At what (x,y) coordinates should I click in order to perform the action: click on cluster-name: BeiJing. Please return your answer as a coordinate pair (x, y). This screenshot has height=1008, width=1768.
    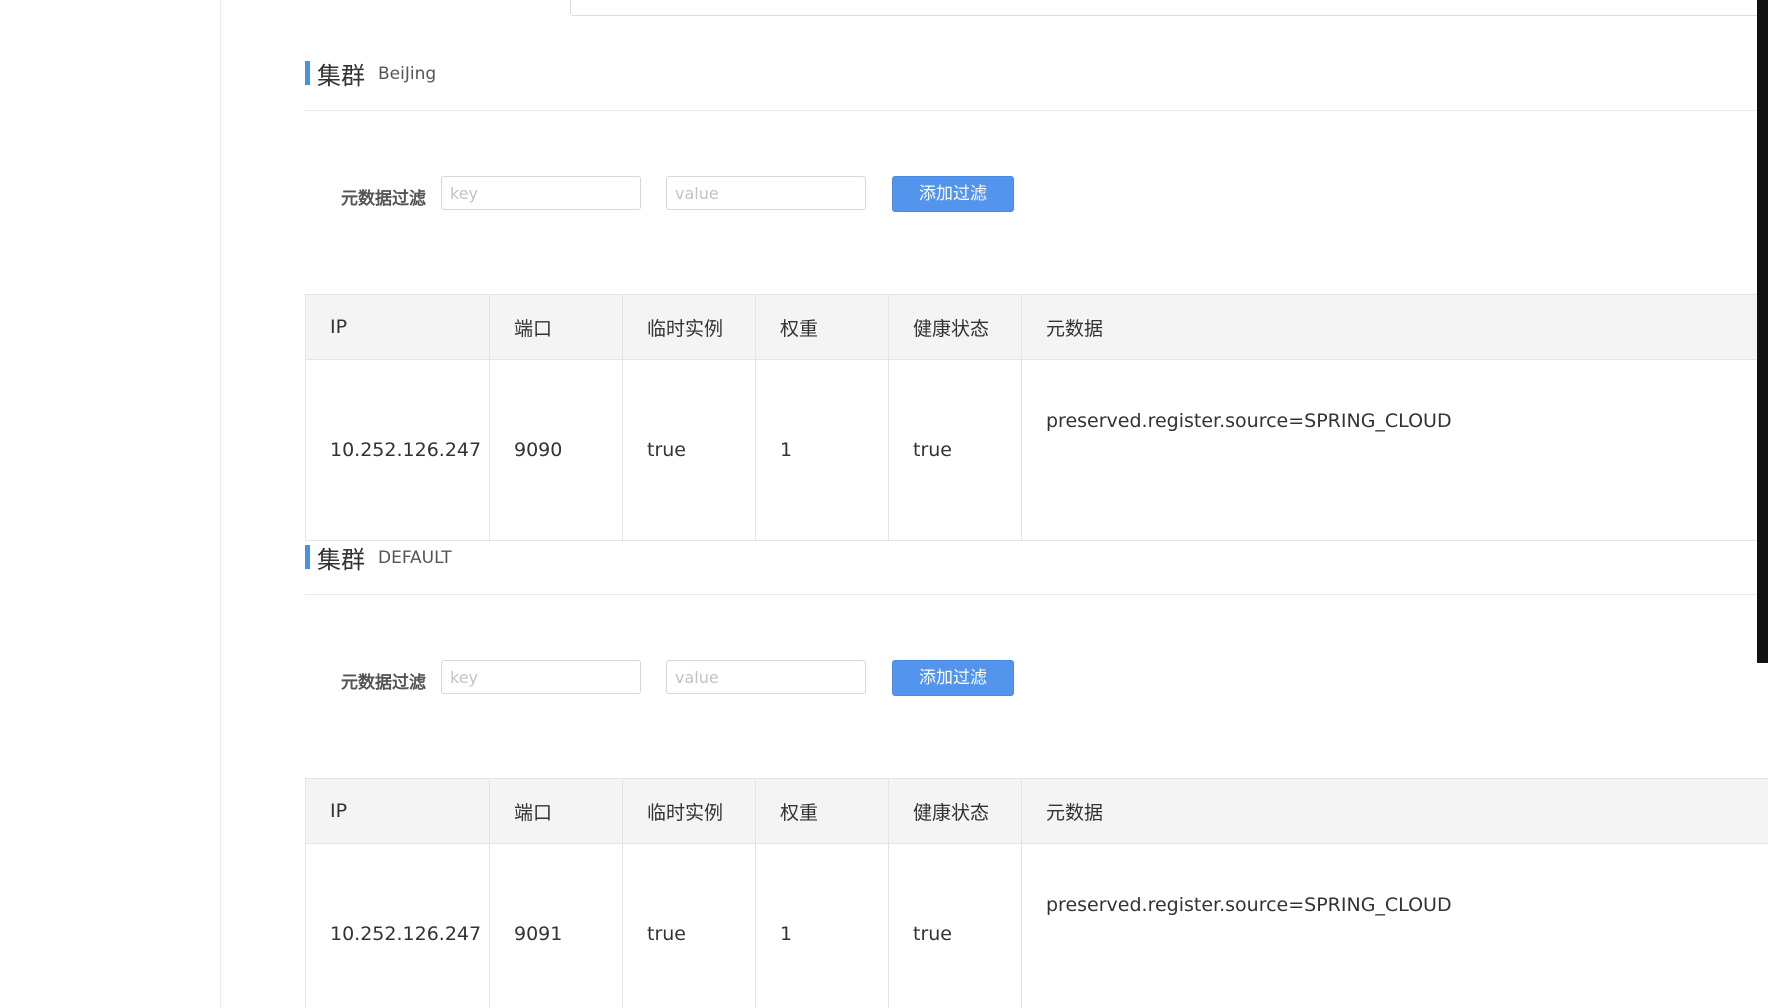
    Looking at the image, I should click on (407, 74).